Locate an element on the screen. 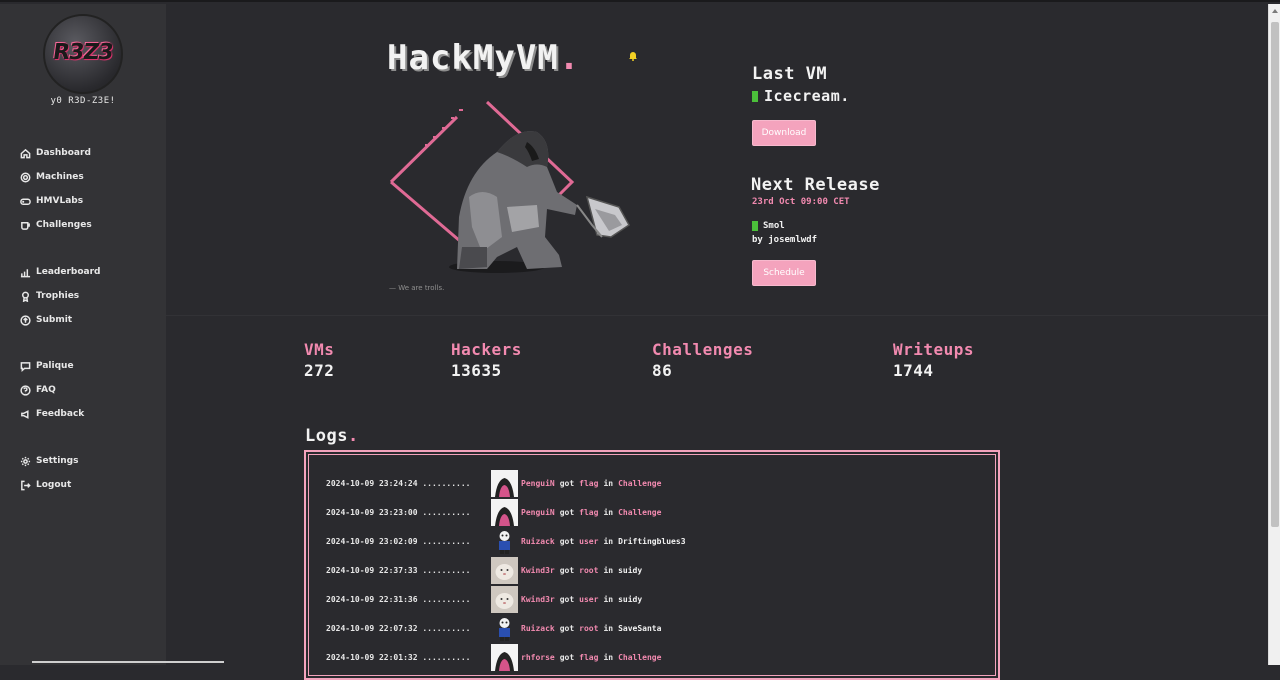  sidebar-item-faq: FAQ is located at coordinates (52, 390).